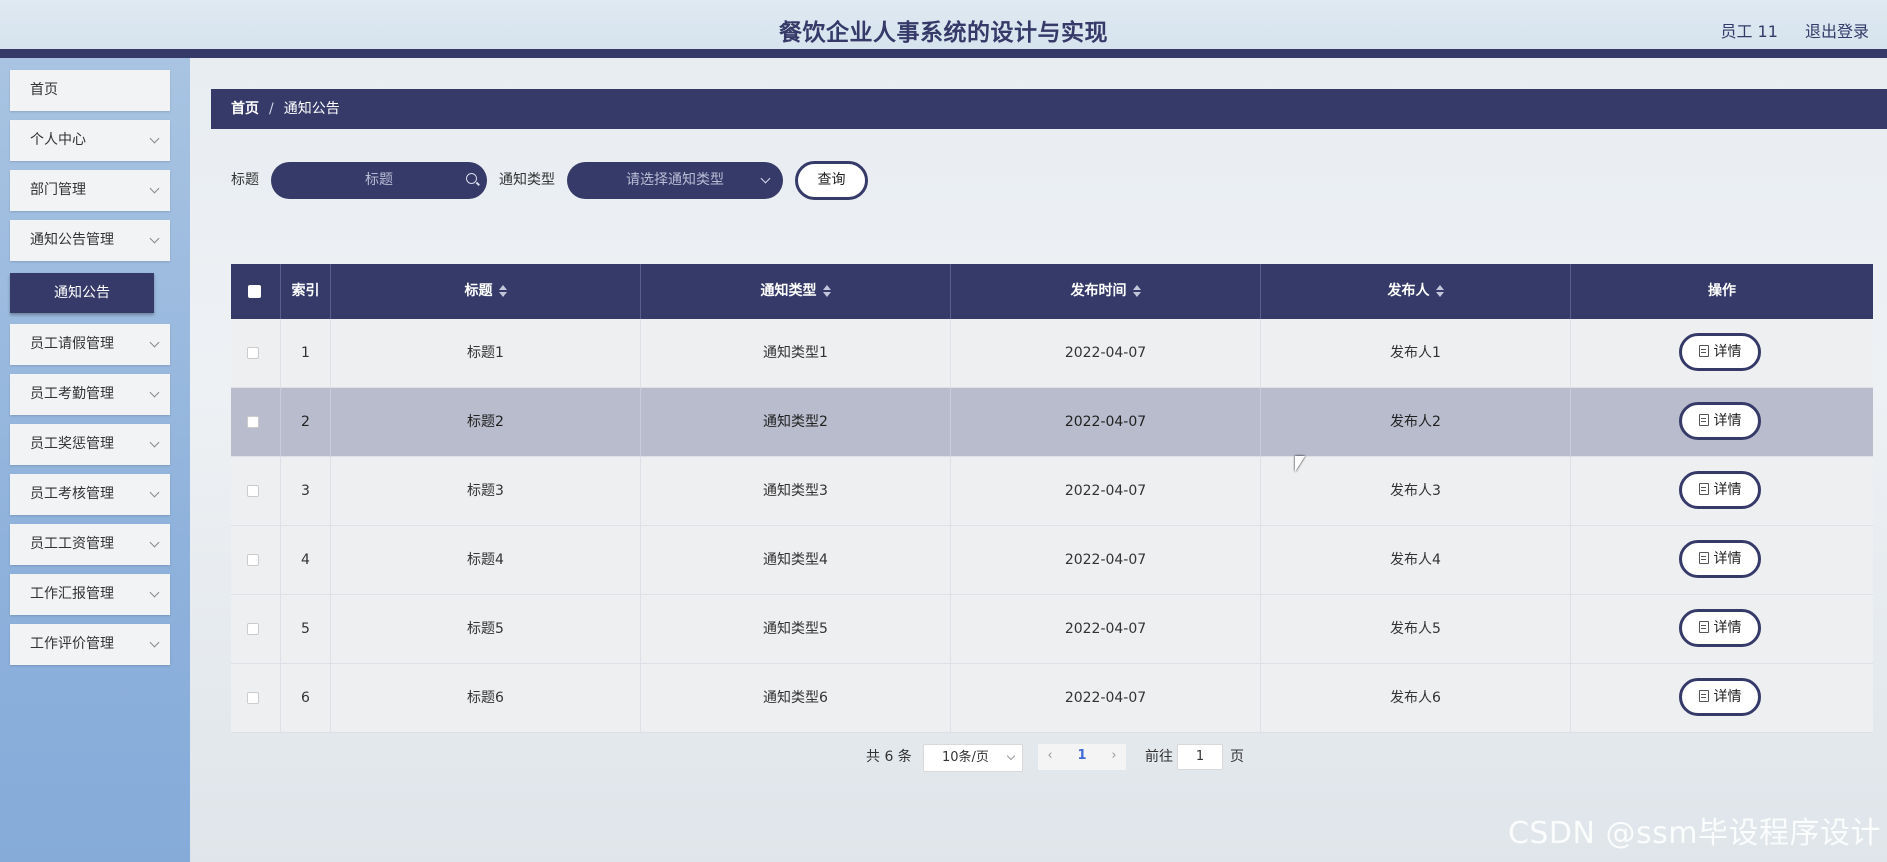 The width and height of the screenshot is (1887, 862). What do you see at coordinates (306, 629) in the screenshot?
I see `cell-index: 5` at bounding box center [306, 629].